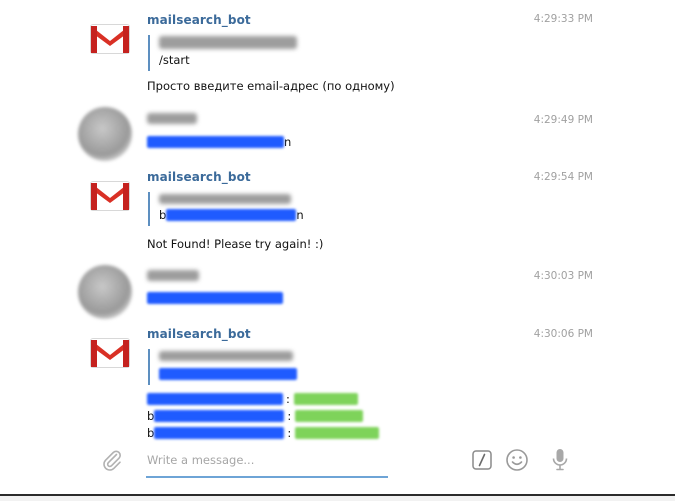  Describe the element at coordinates (337, 497) in the screenshot. I see `window-bottom-edge` at that location.